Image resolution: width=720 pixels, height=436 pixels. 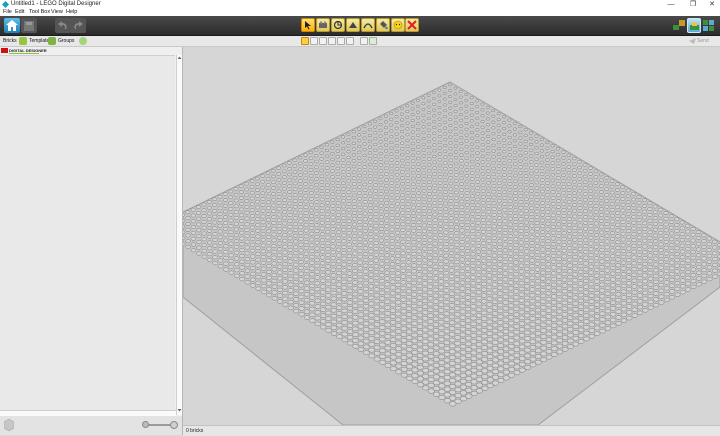 What do you see at coordinates (83, 41) in the screenshot?
I see `add-group-icon` at bounding box center [83, 41].